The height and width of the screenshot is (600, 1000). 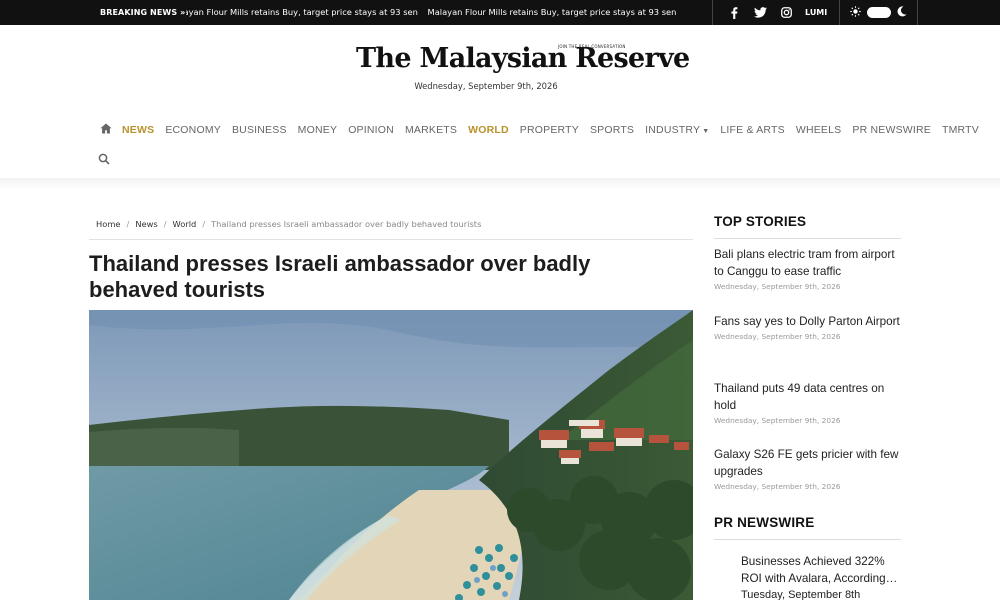 I want to click on theme-switcher, so click(x=879, y=12).